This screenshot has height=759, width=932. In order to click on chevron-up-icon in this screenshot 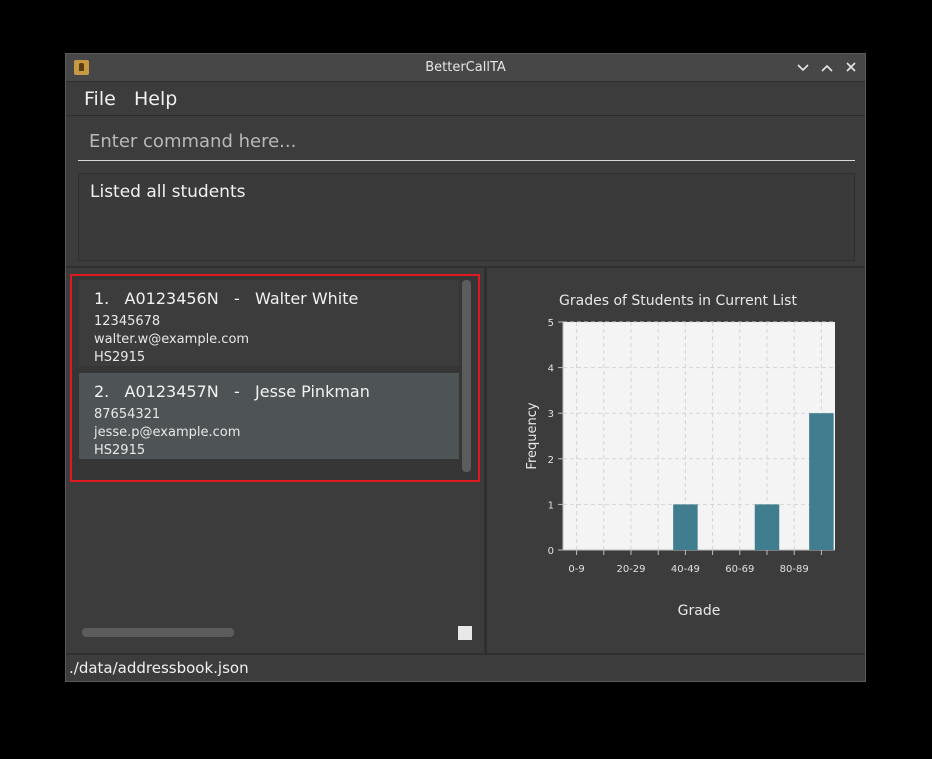, I will do `click(827, 68)`.